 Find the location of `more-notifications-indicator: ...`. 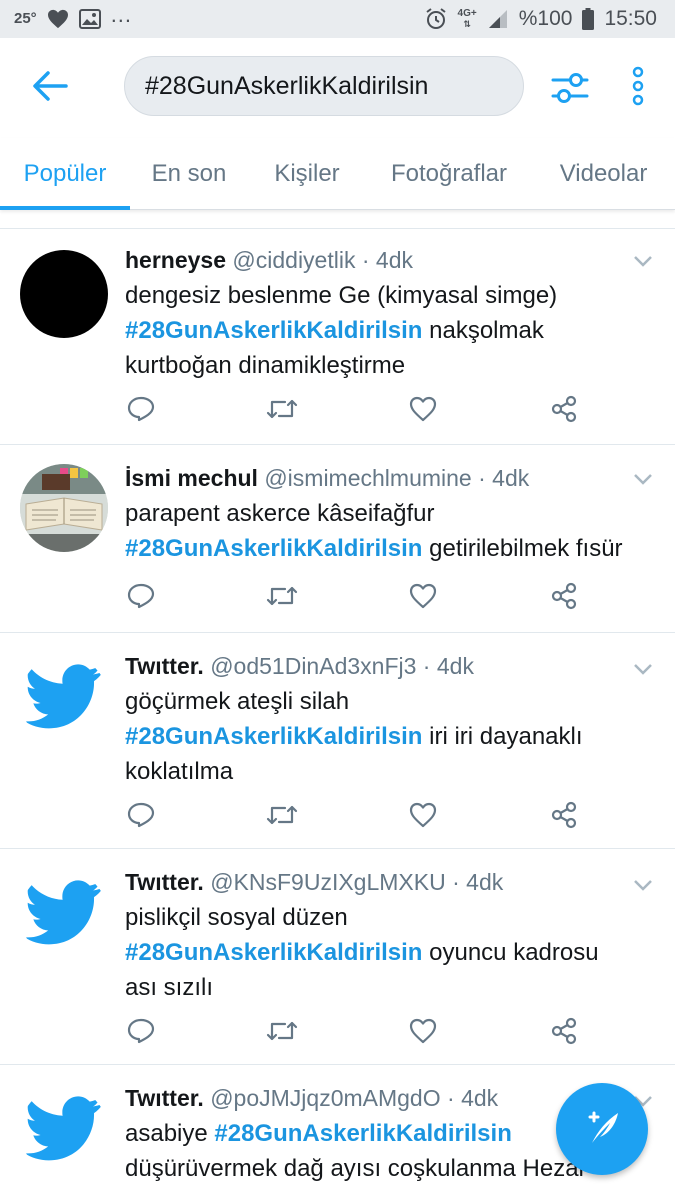

more-notifications-indicator: ... is located at coordinates (121, 14).